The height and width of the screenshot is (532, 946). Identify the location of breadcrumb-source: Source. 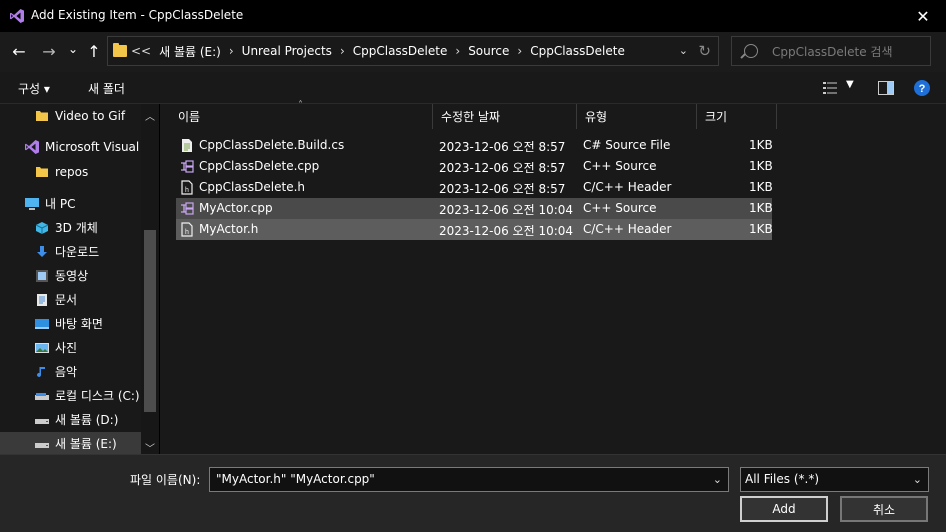
(488, 51).